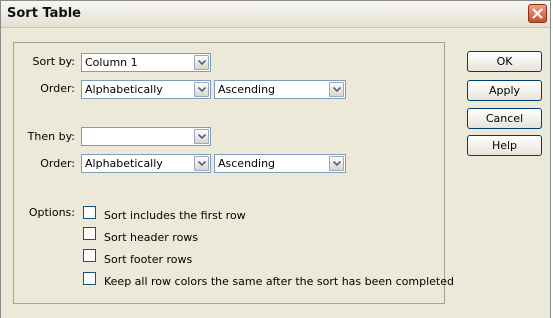 The height and width of the screenshot is (318, 553). What do you see at coordinates (275, 14) in the screenshot?
I see `title-bar: Sort Table` at bounding box center [275, 14].